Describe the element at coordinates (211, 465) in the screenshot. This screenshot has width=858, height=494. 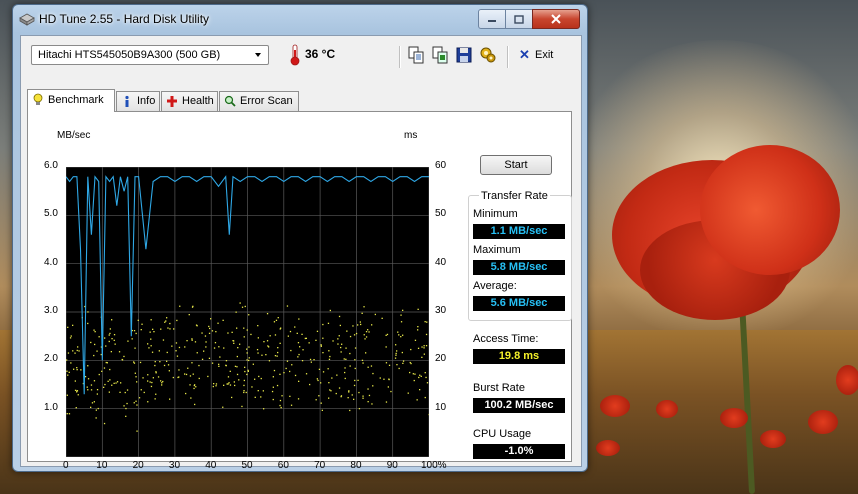
I see `x-axis-tick: 40` at that location.